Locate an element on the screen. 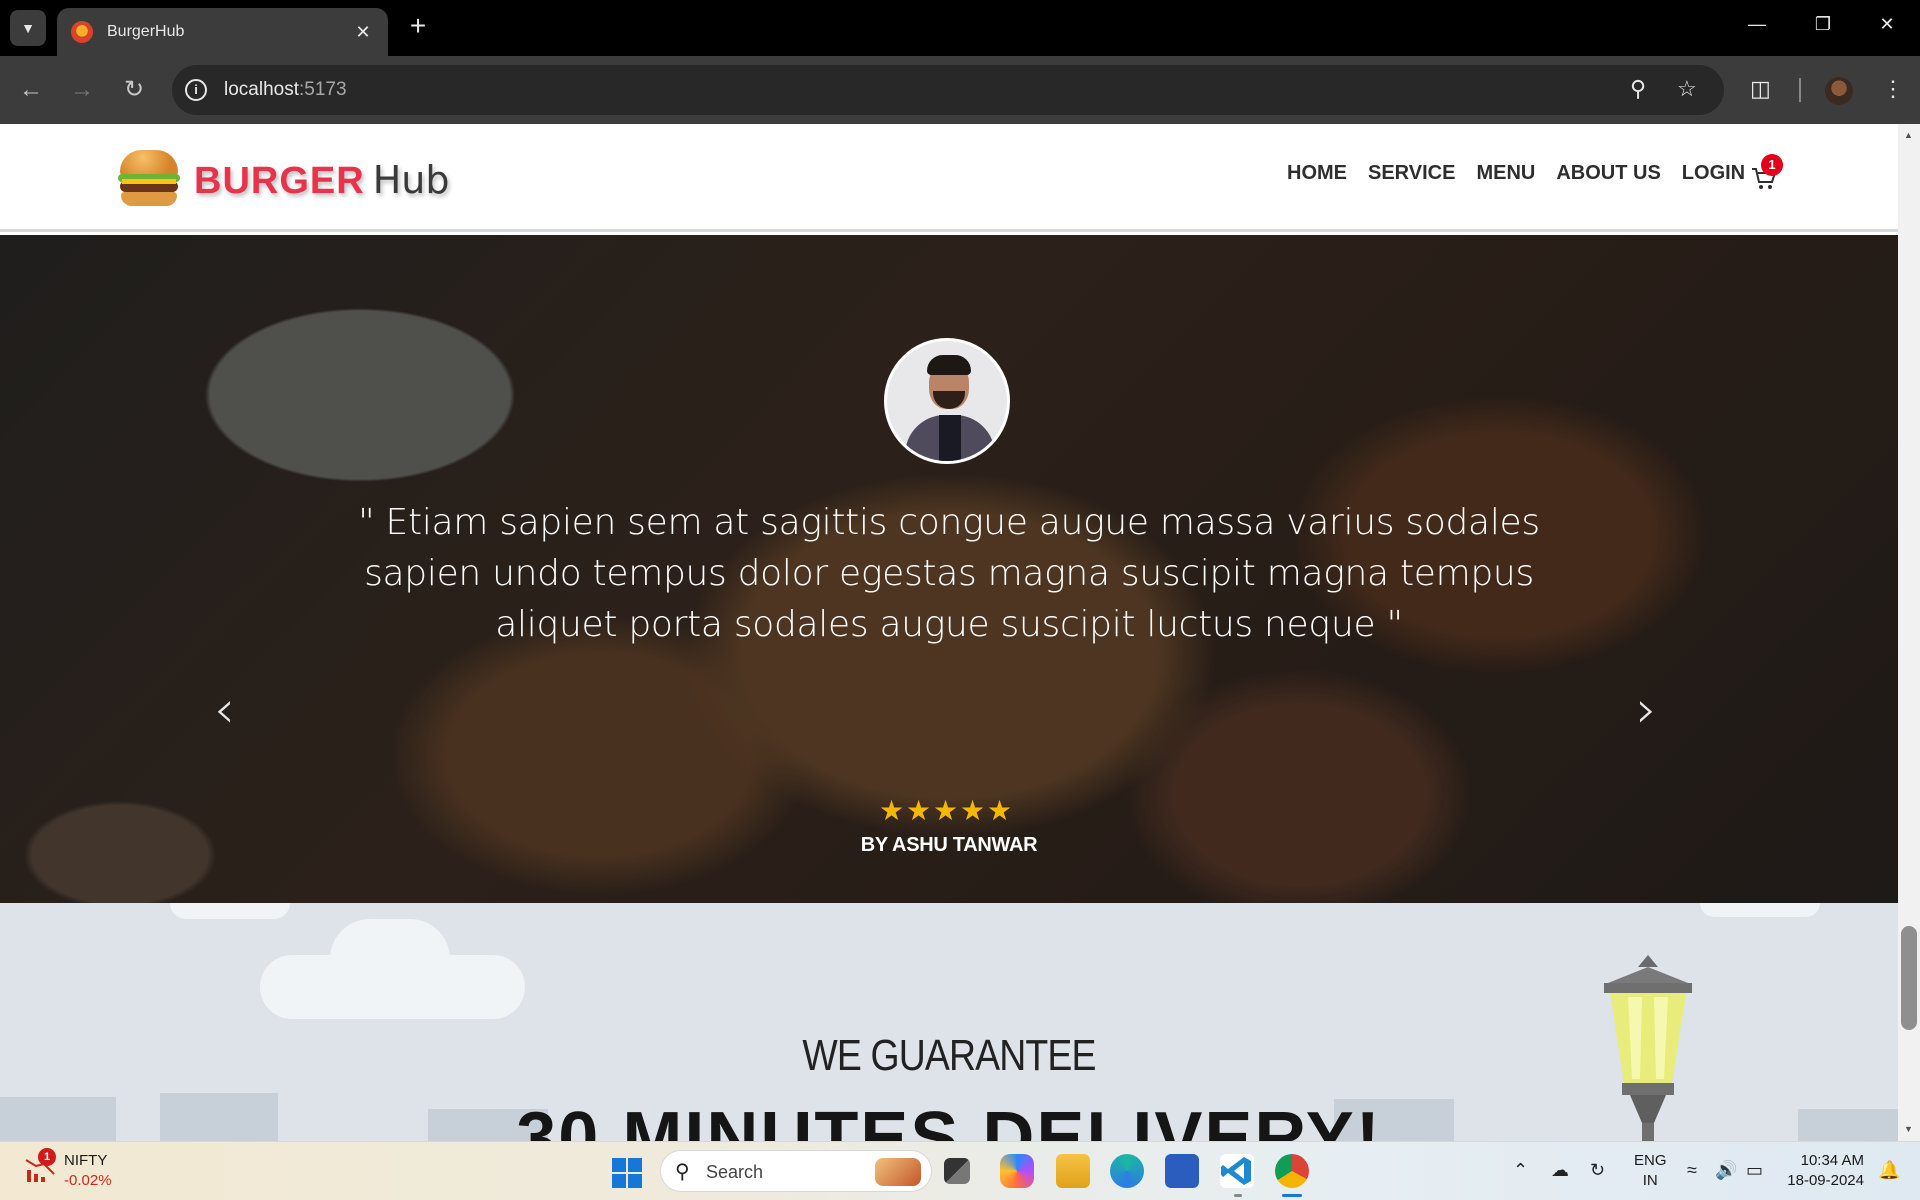  tab-title: BurgerHub is located at coordinates (146, 31).